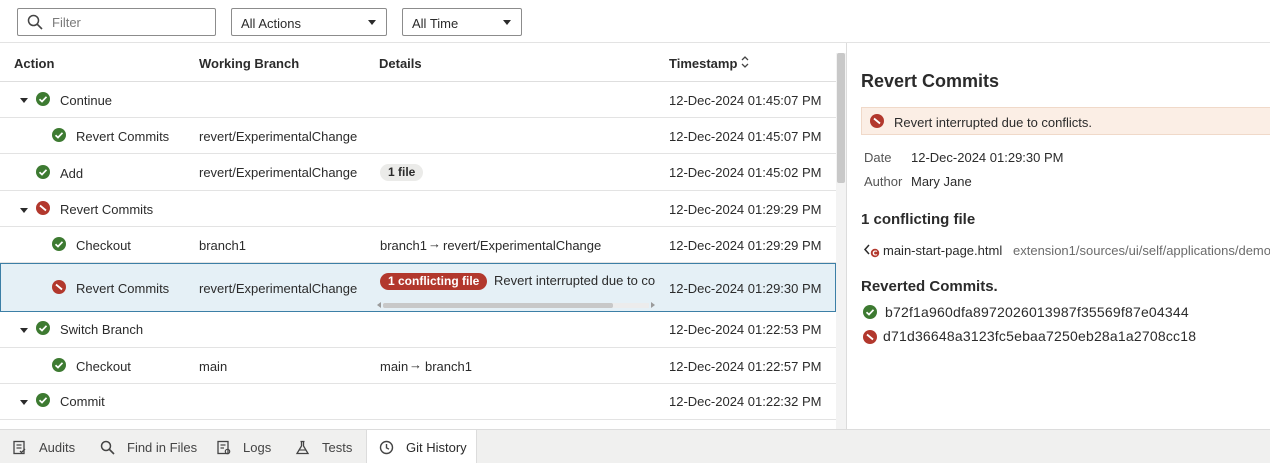 The height and width of the screenshot is (463, 1270). I want to click on time-filter-select: All Time, so click(462, 22).